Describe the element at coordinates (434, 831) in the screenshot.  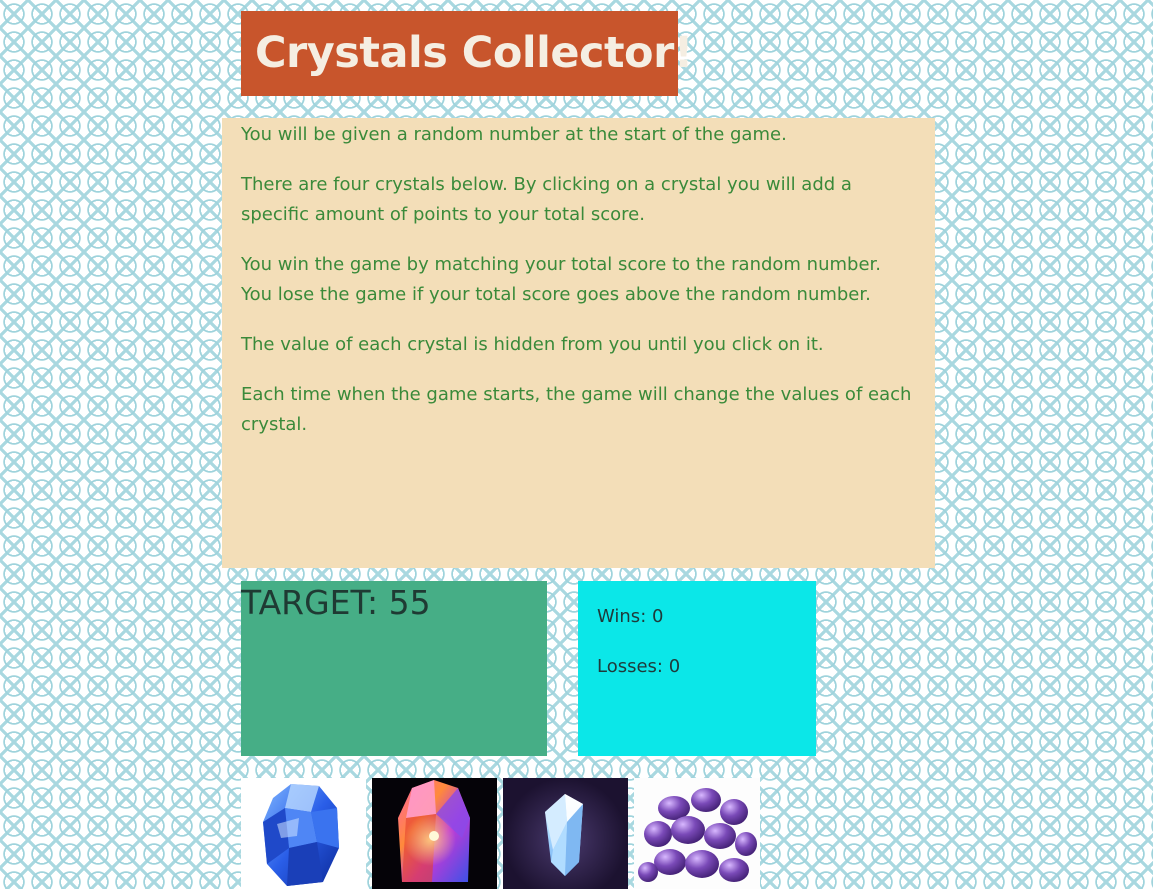
I see `rainbow-crystal-icon` at that location.